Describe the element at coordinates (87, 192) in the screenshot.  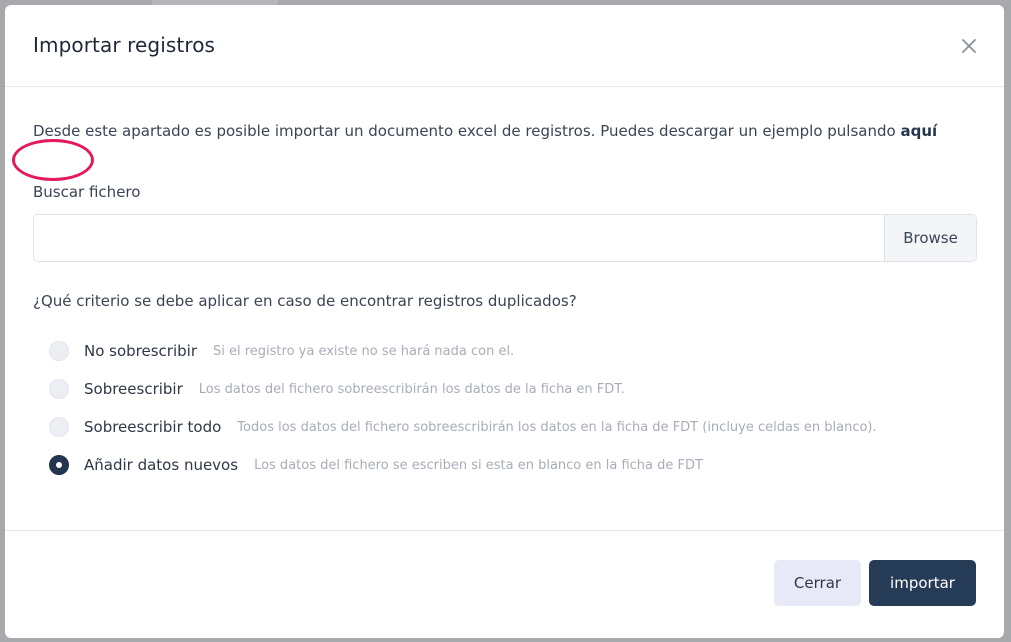
I see `file-field-label: Buscar fichero` at that location.